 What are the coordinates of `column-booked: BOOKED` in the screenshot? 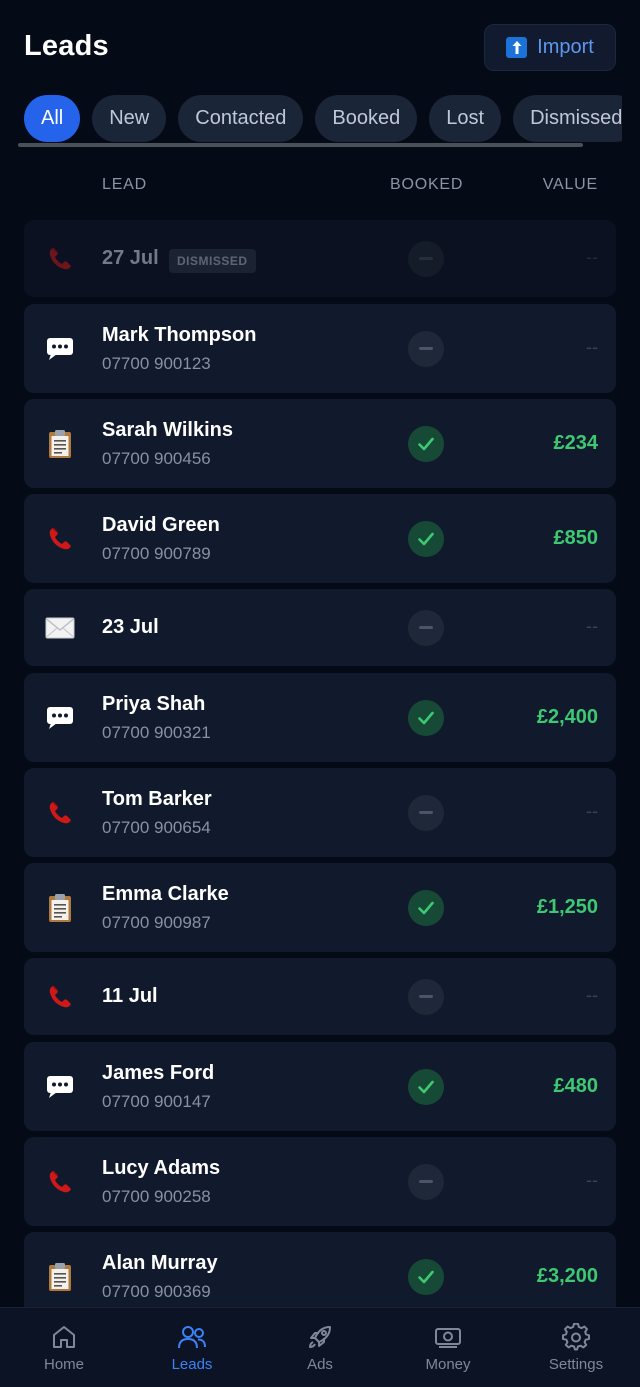 It's located at (427, 184).